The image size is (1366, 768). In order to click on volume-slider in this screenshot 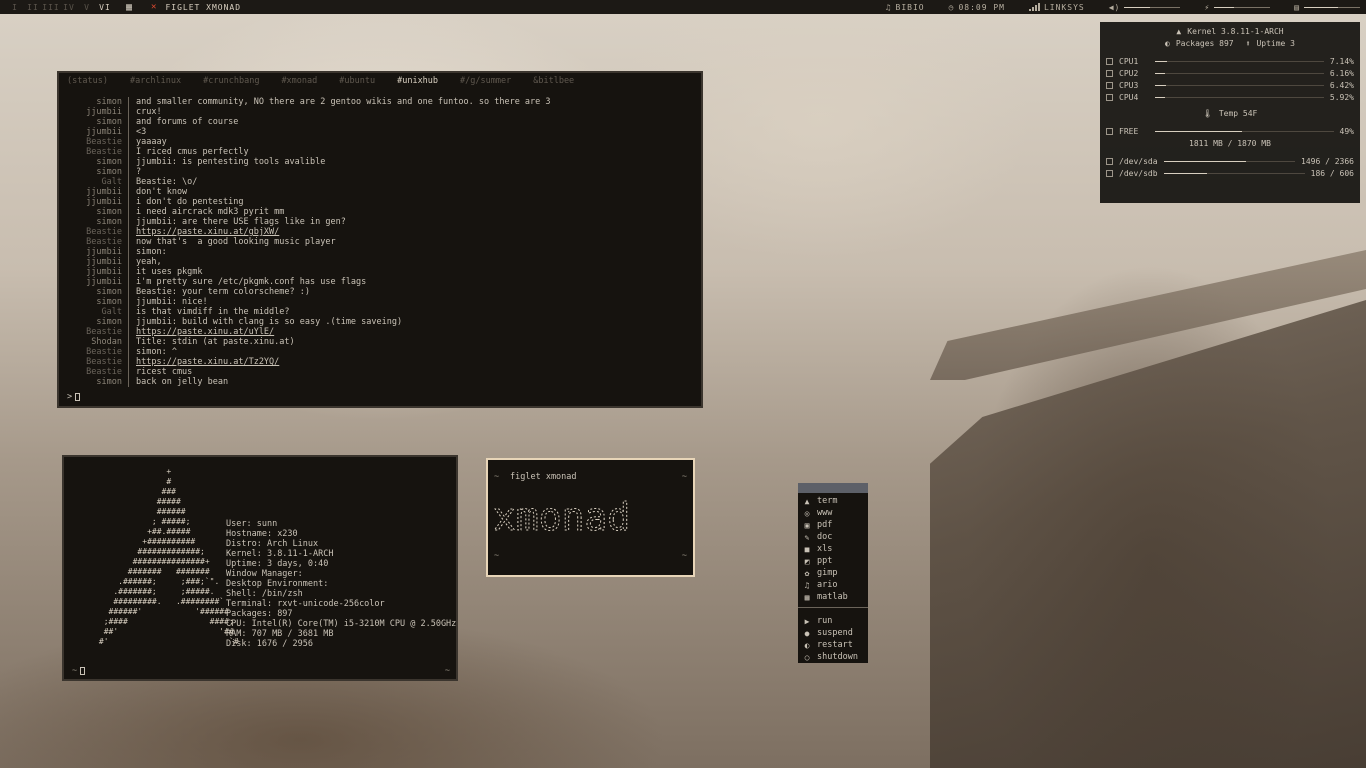, I will do `click(1152, 7)`.